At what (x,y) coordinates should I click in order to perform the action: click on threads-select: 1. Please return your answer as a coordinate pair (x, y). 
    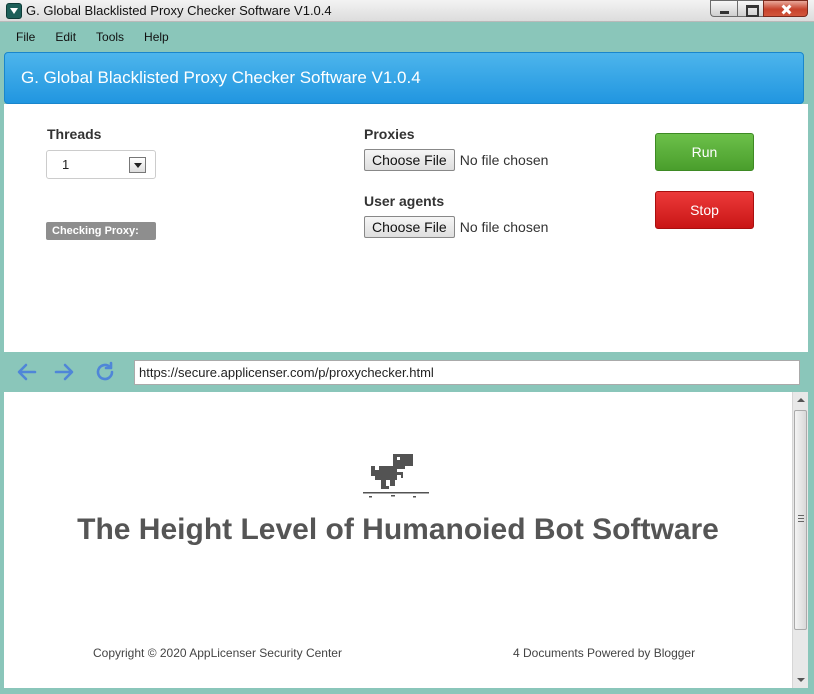
    Looking at the image, I should click on (101, 164).